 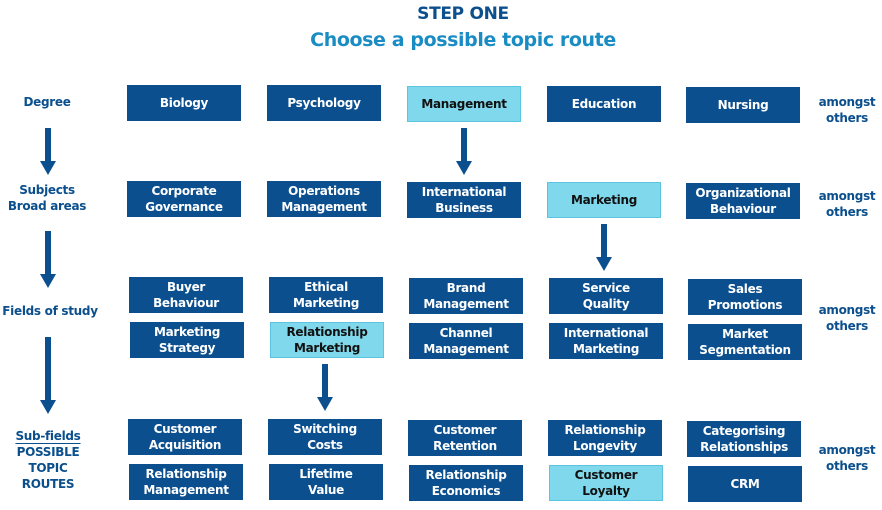 What do you see at coordinates (48, 436) in the screenshot?
I see `subfields-heading: Sub-fields` at bounding box center [48, 436].